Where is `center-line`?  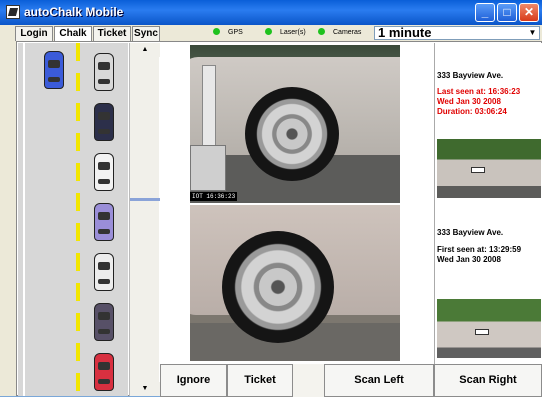
center-line is located at coordinates (78, 219).